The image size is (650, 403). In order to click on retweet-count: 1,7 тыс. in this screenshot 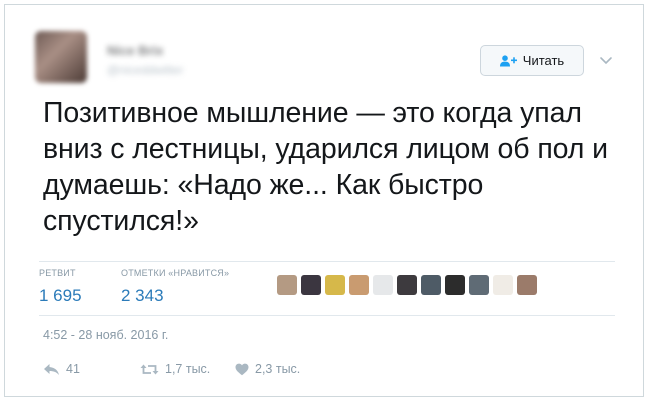, I will do `click(188, 369)`.